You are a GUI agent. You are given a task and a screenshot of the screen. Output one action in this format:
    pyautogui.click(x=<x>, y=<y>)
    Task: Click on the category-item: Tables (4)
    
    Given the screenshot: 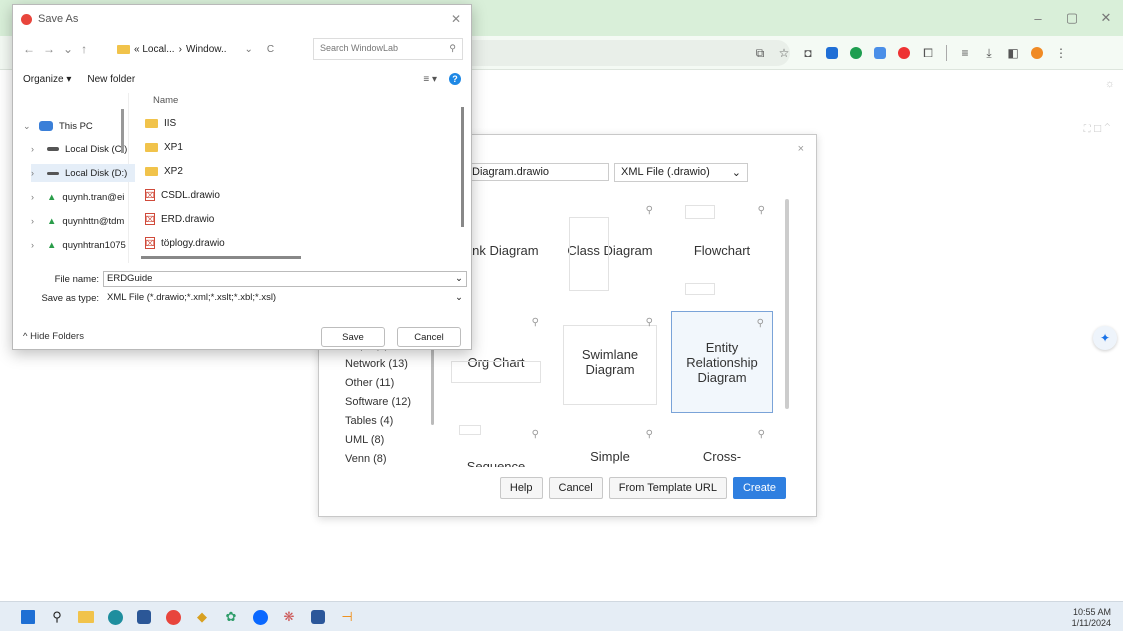 What is the action you would take?
    pyautogui.click(x=390, y=424)
    